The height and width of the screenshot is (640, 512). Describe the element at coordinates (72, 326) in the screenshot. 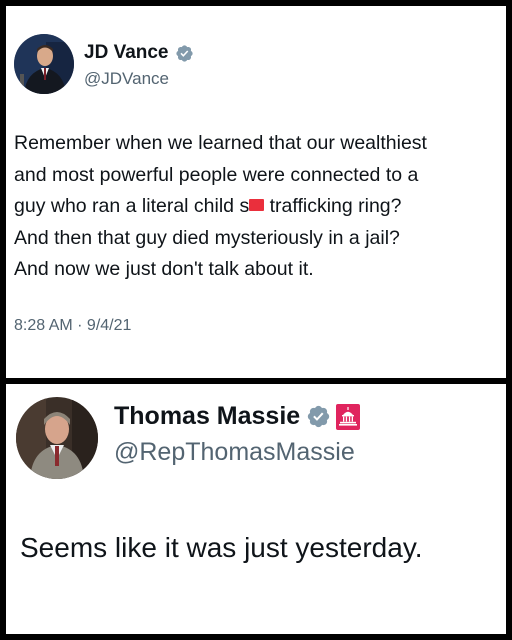

I see `tweet-timestamp: 8:28 AM · 9/4/21` at that location.